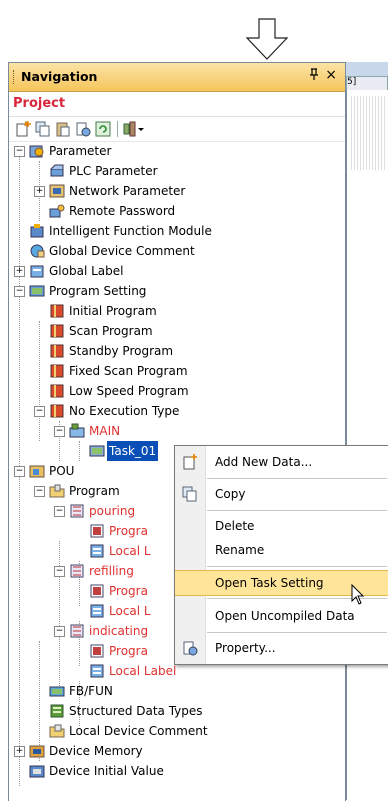 The height and width of the screenshot is (801, 388). Describe the element at coordinates (103, 129) in the screenshot. I see `refresh-icon` at that location.